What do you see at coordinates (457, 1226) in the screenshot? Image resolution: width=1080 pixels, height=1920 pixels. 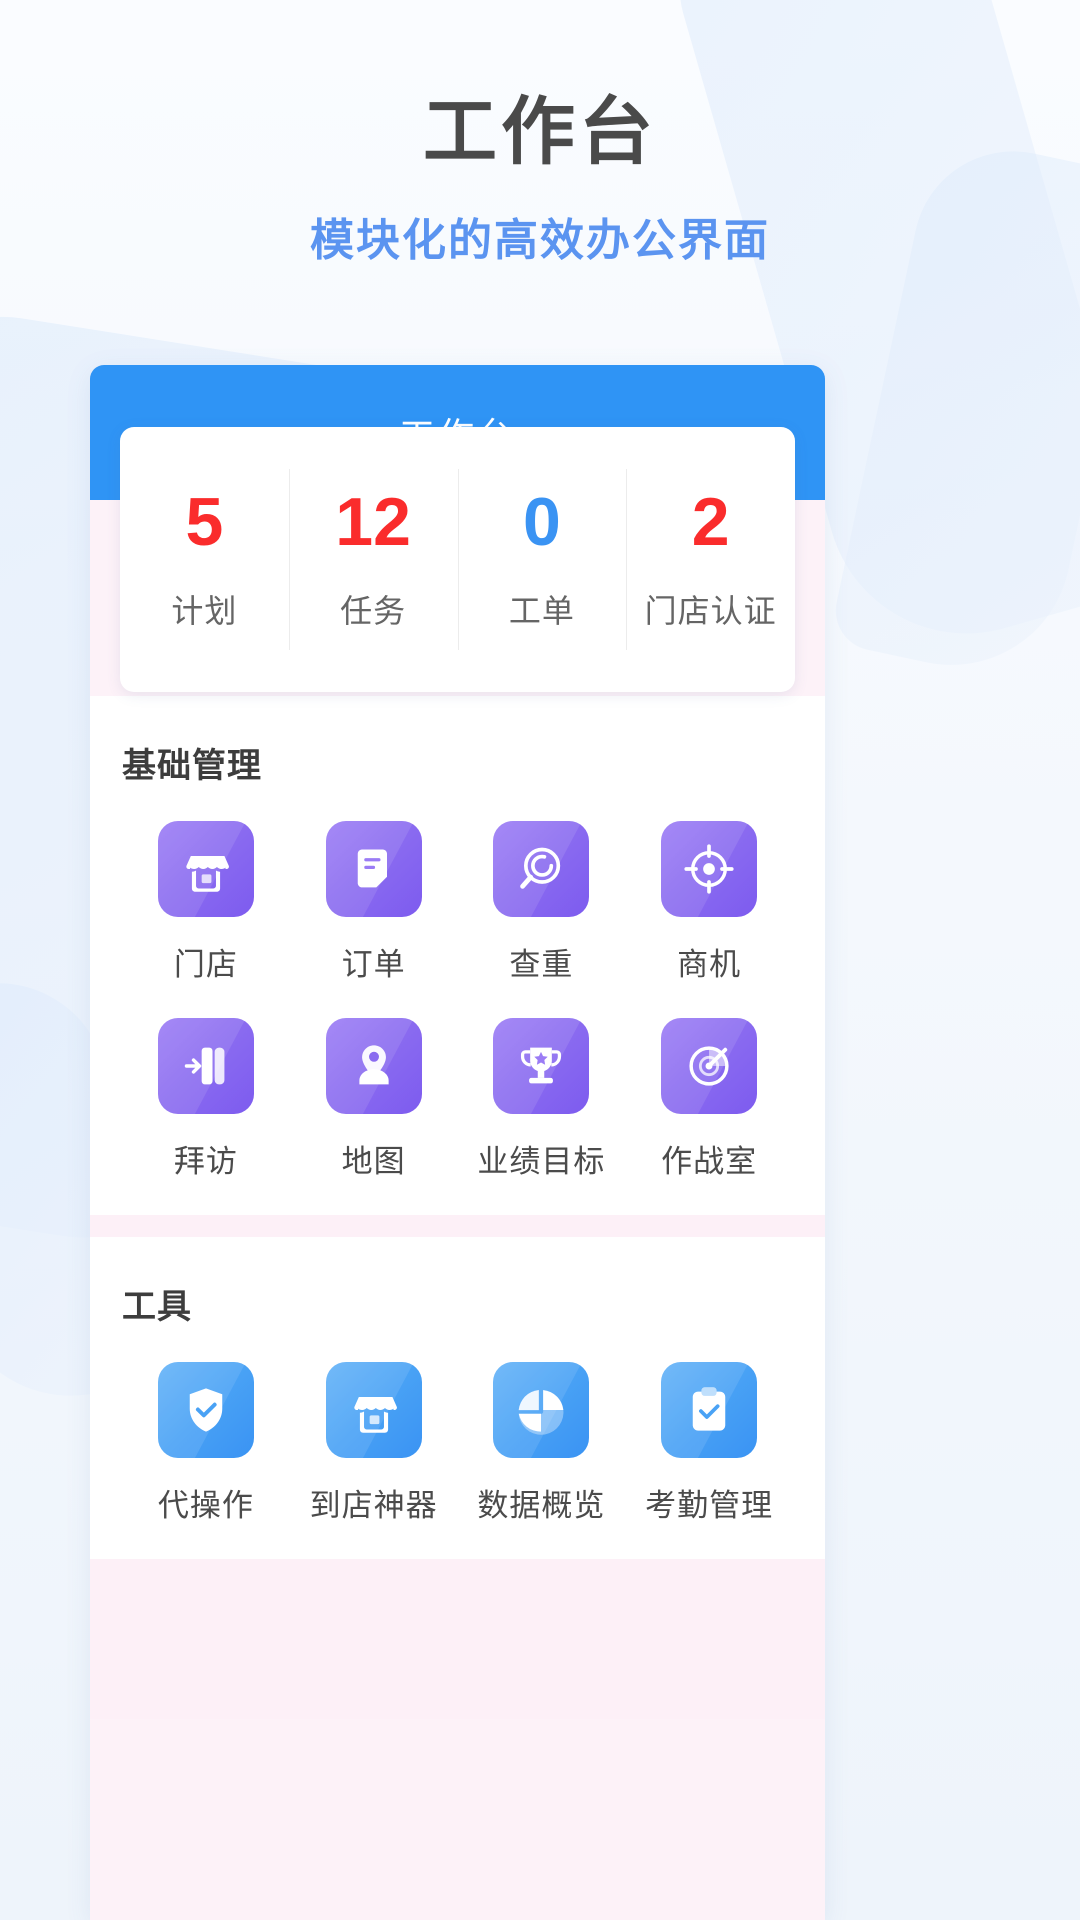 I see `section-divider` at bounding box center [457, 1226].